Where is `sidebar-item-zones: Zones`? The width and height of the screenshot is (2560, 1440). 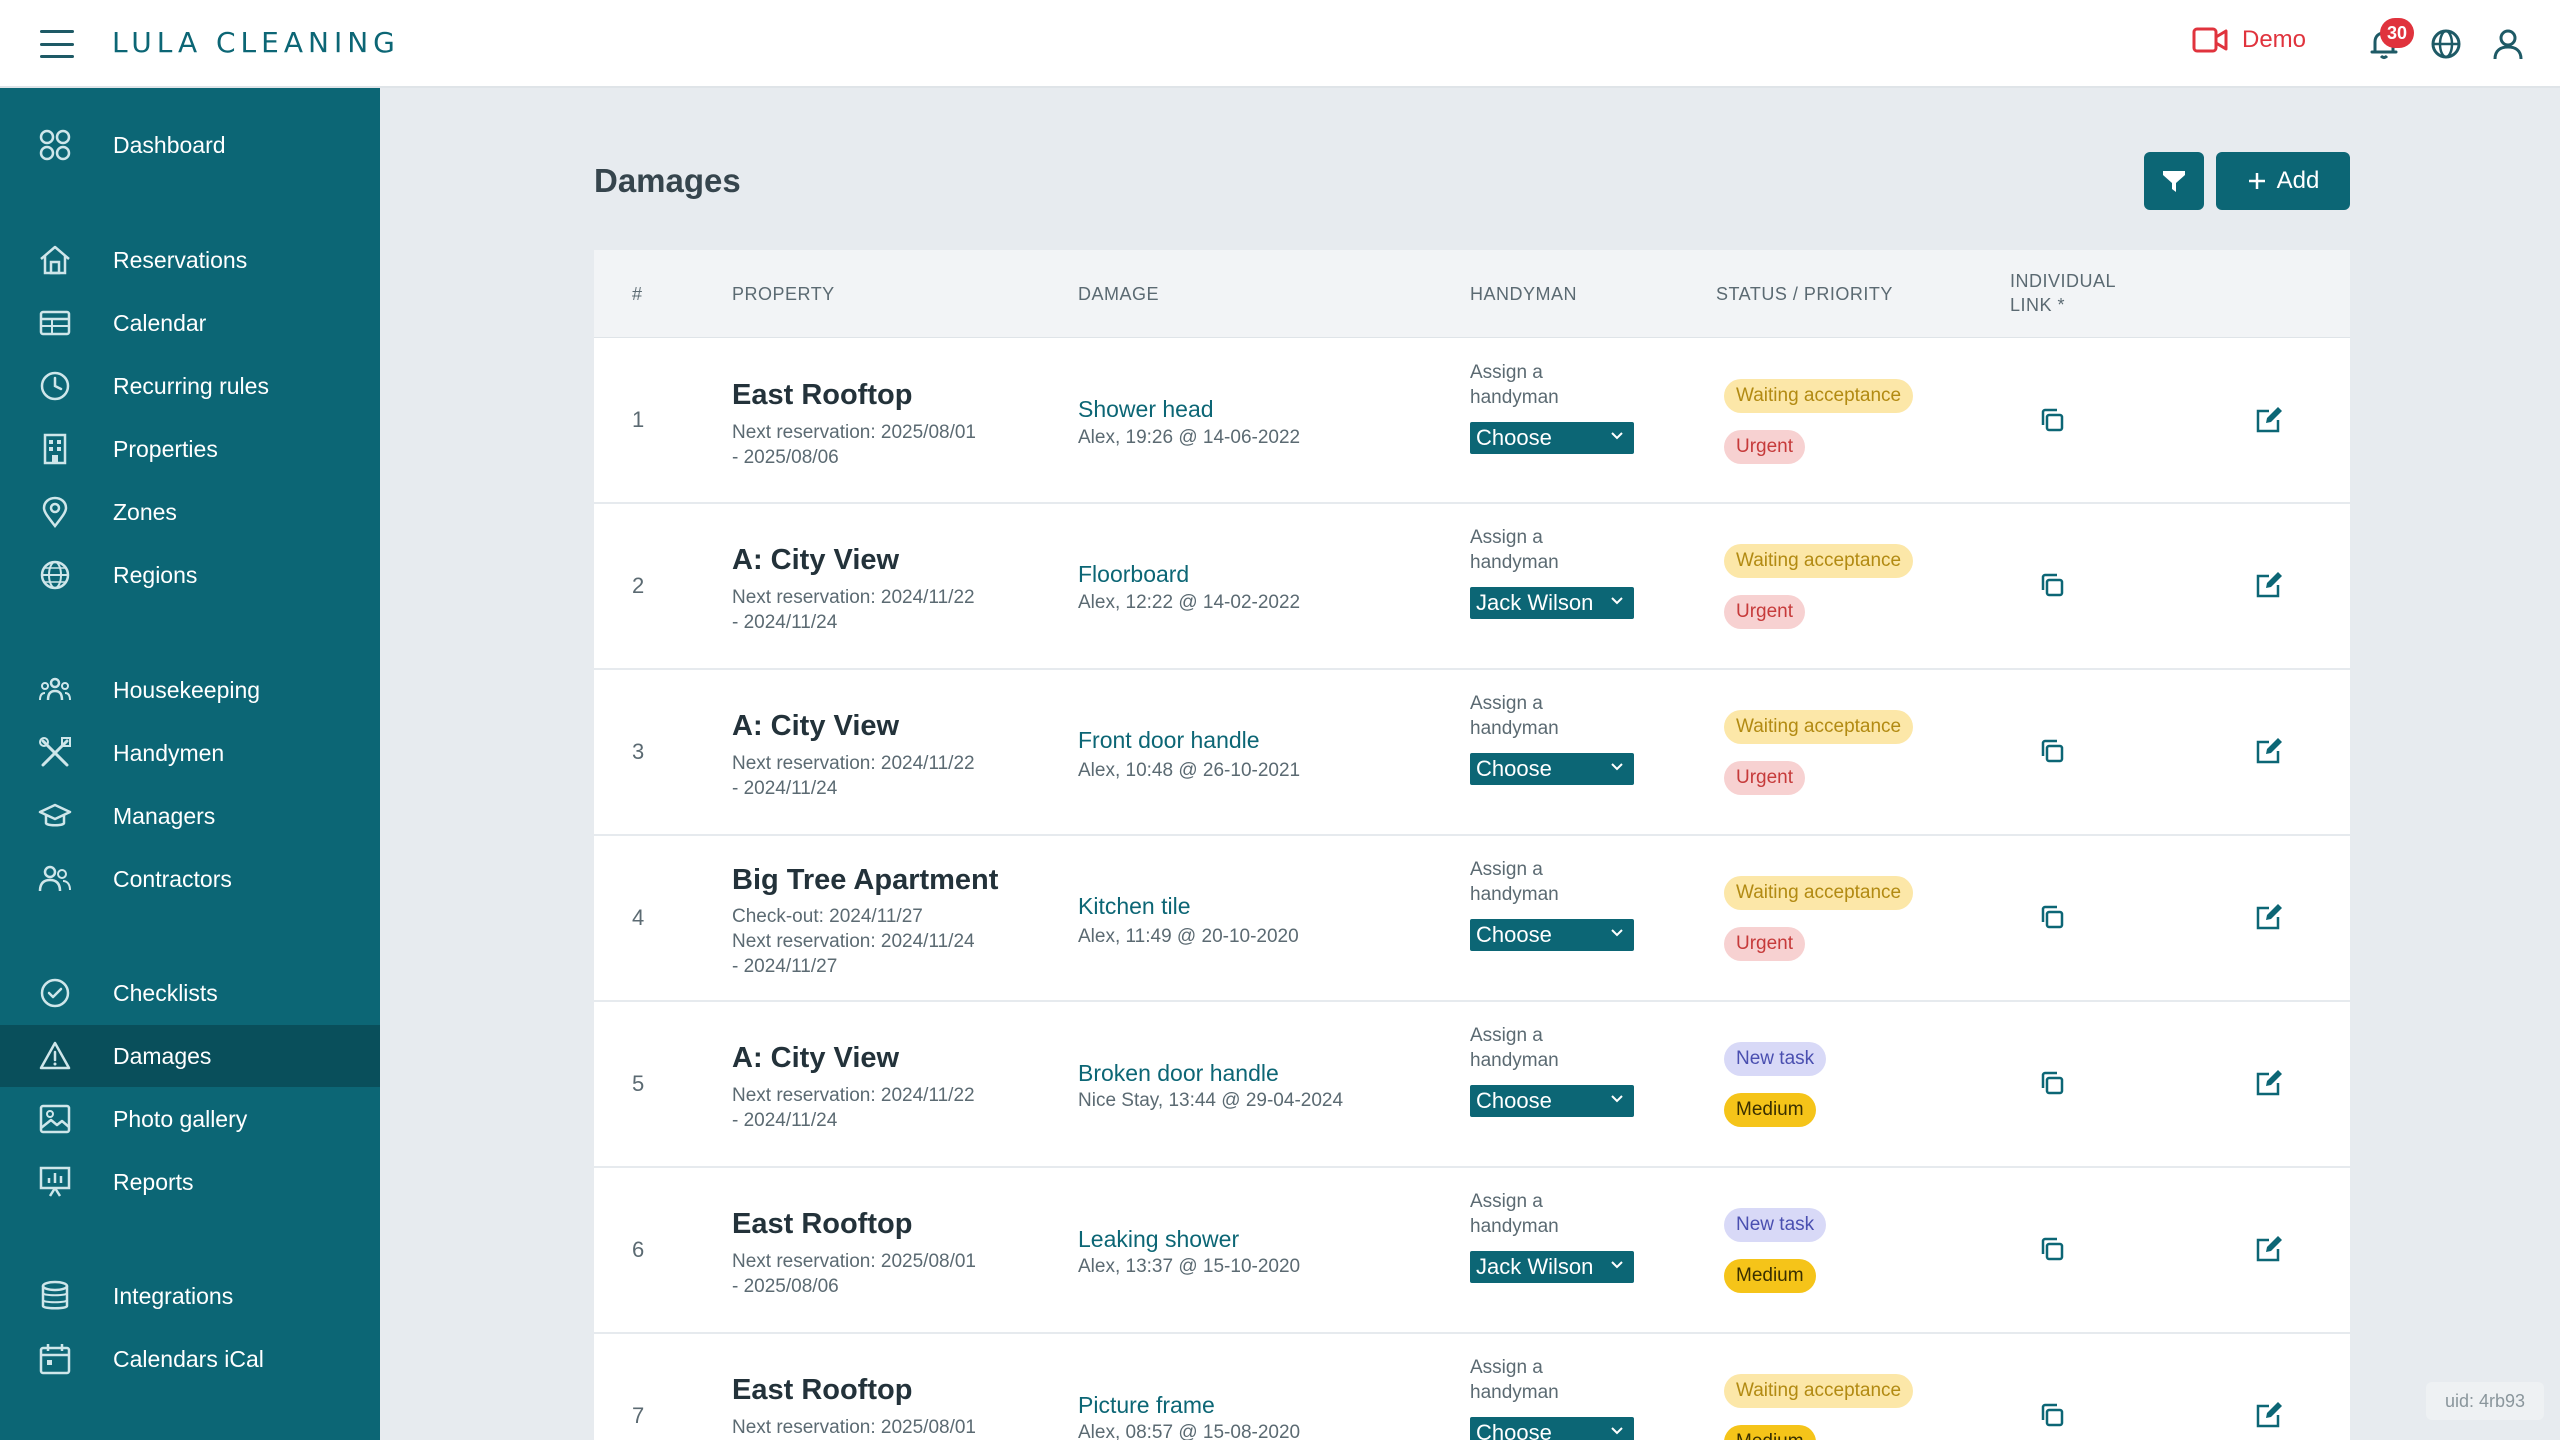 sidebar-item-zones: Zones is located at coordinates (190, 512).